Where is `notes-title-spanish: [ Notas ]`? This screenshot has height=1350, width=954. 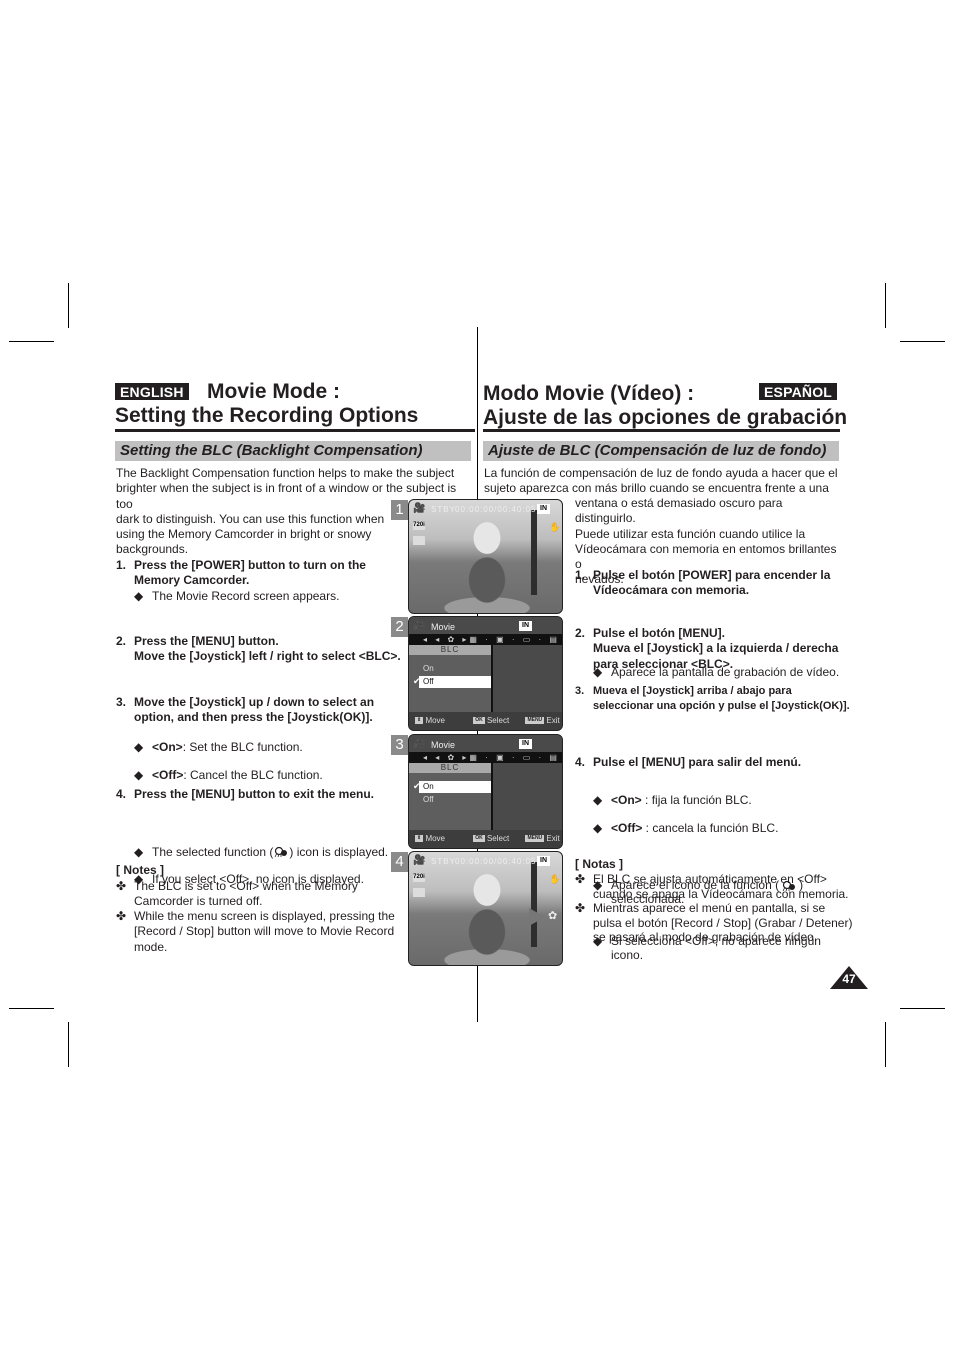
notes-title-spanish: [ Notas ] is located at coordinates (599, 864).